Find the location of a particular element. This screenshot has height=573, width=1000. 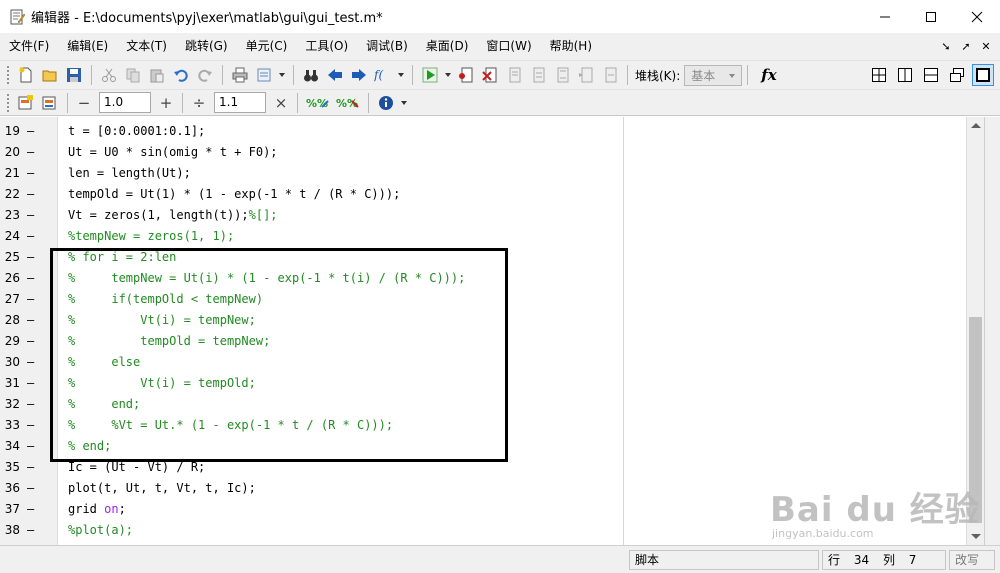

menu-window: 窗口(W) is located at coordinates (508, 46).